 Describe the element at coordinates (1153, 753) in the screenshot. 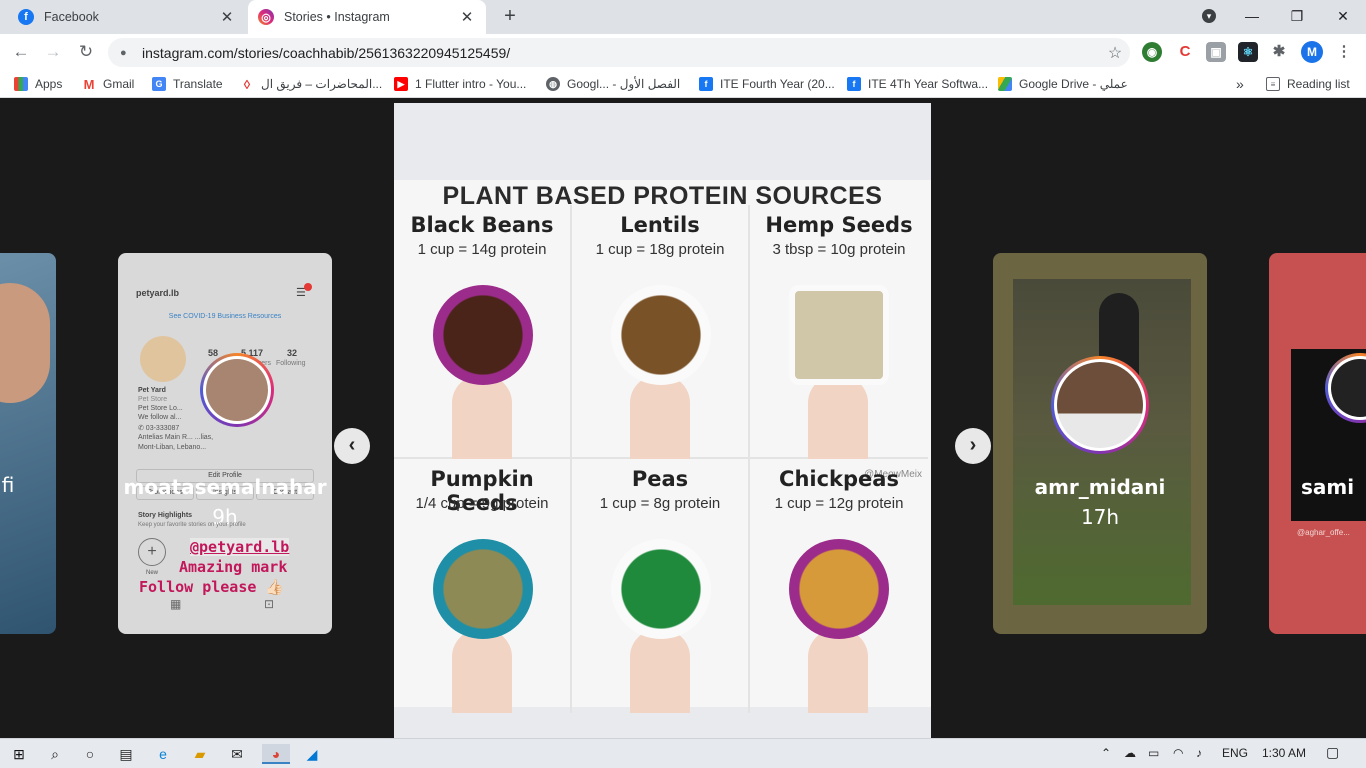

I see `battery-icon: ▭` at that location.